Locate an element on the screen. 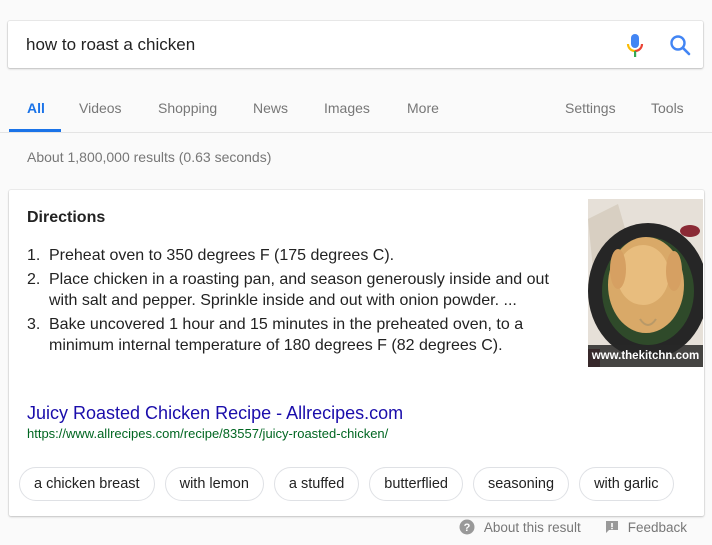 The height and width of the screenshot is (545, 712). tab-settings: Settings is located at coordinates (590, 108).